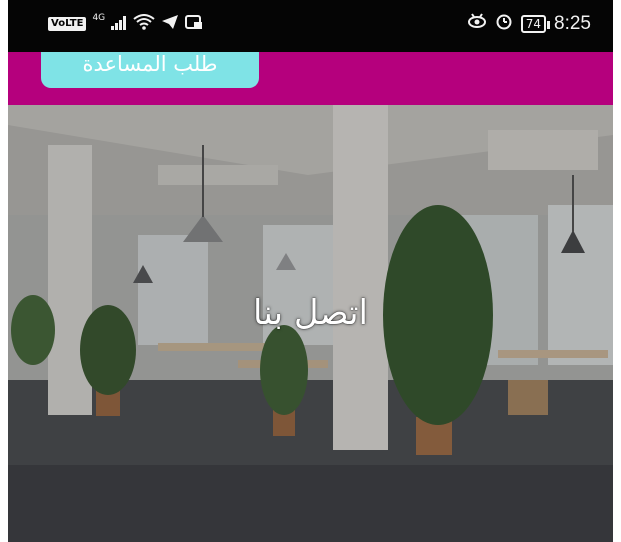 The image size is (621, 542). What do you see at coordinates (572, 23) in the screenshot?
I see `clock: 8:25` at bounding box center [572, 23].